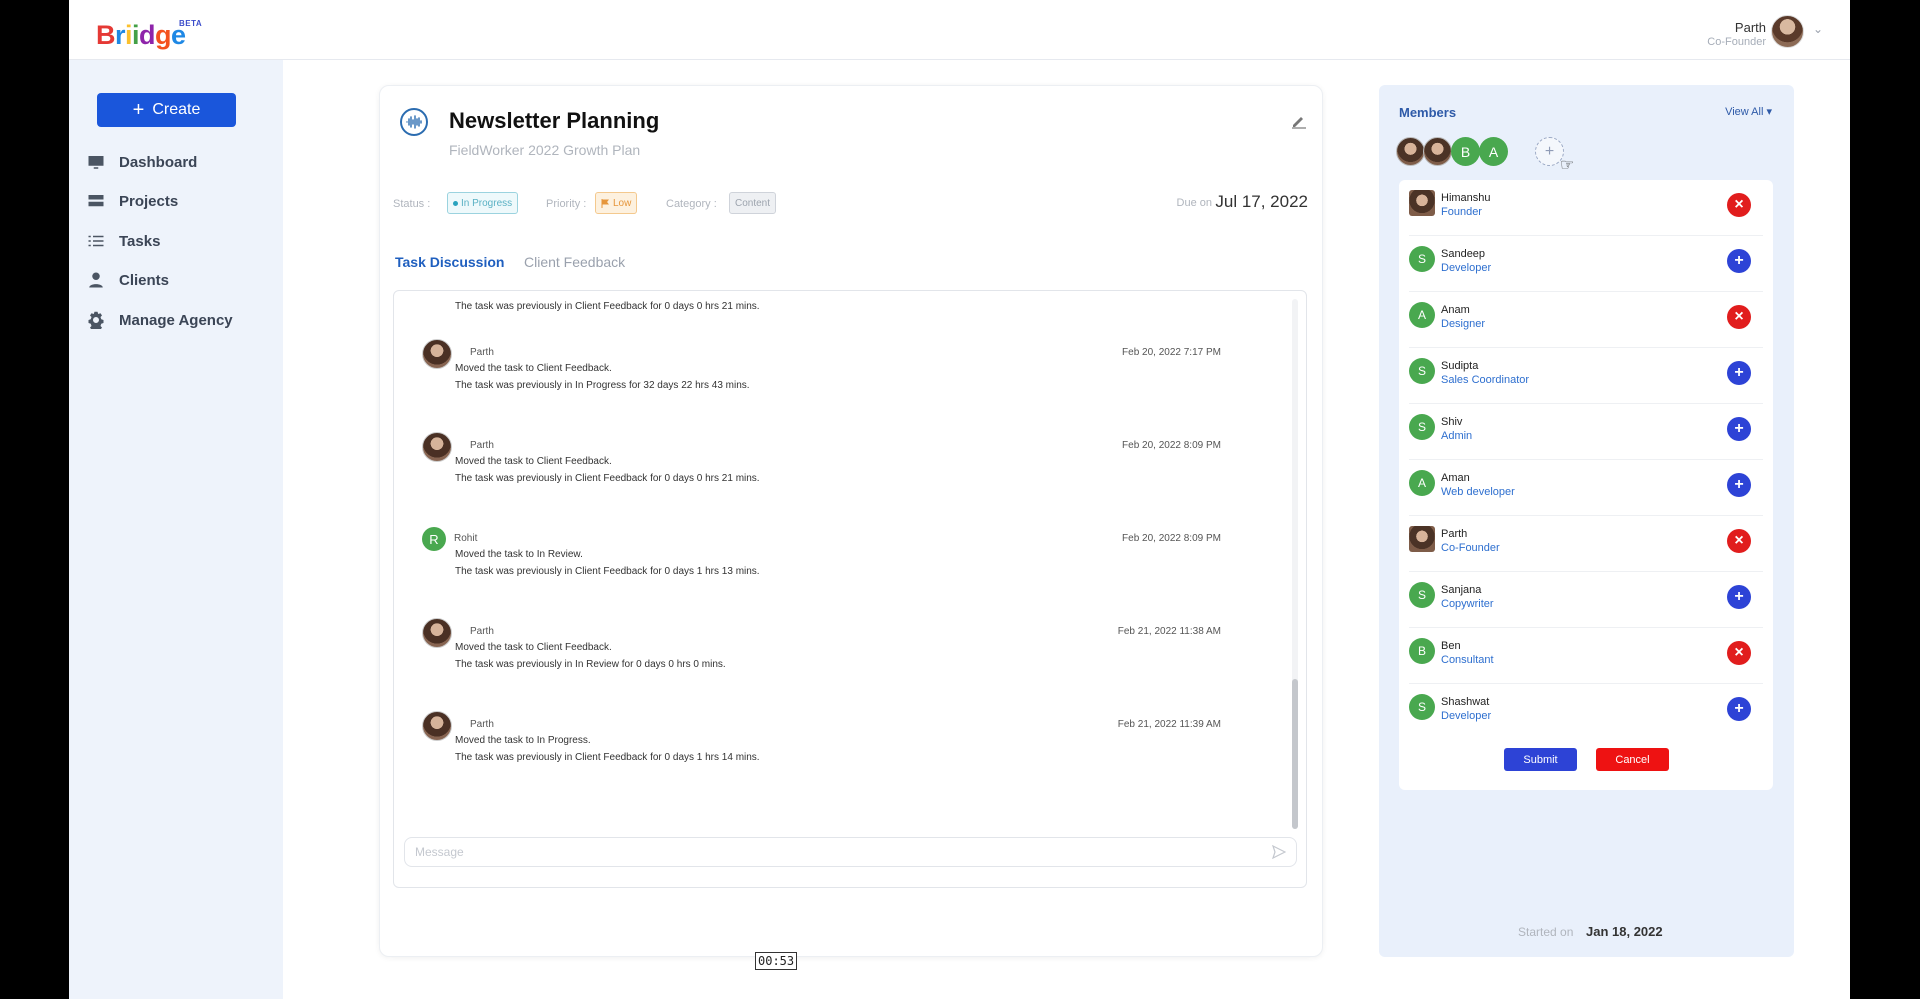 This screenshot has height=999, width=1920. I want to click on member-row: S Sandeep Developer +, so click(1586, 264).